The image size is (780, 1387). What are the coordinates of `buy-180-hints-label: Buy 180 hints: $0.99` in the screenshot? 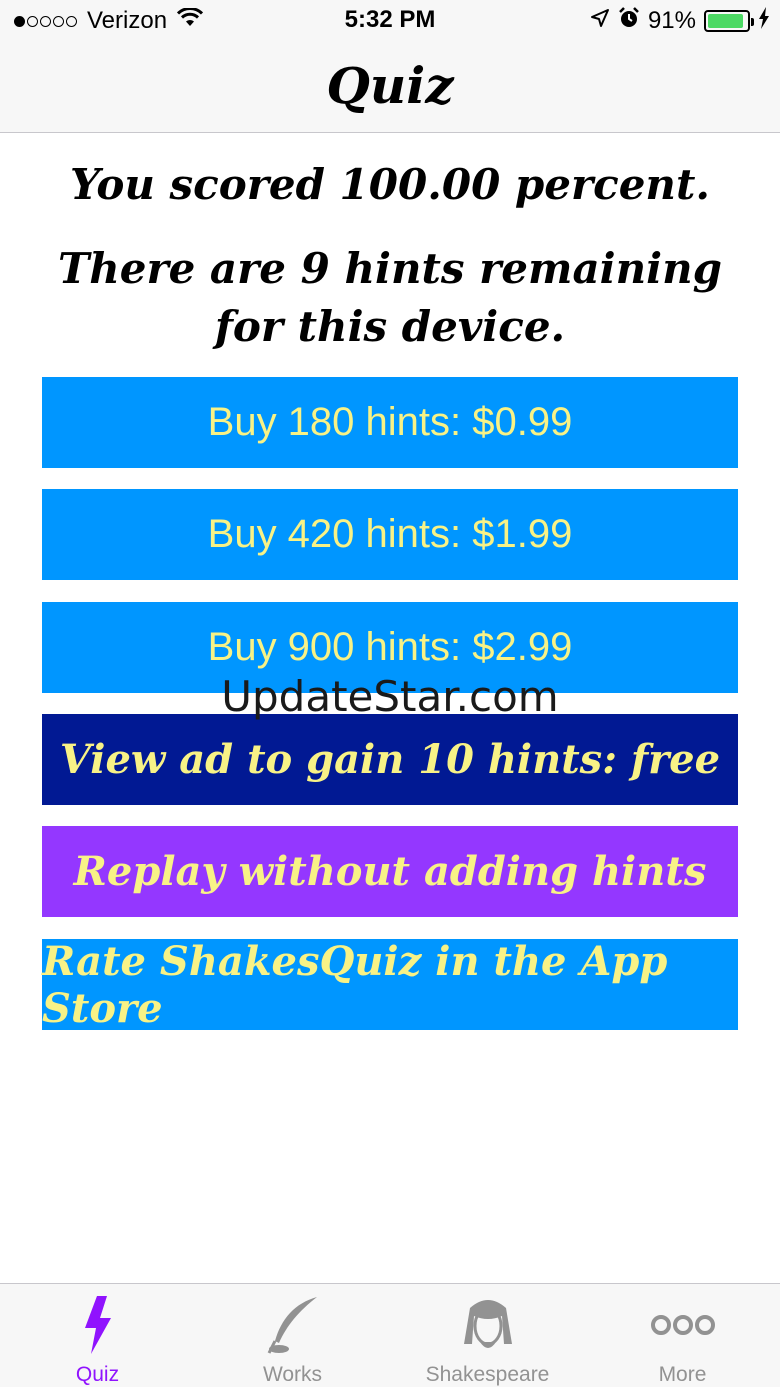 It's located at (390, 422).